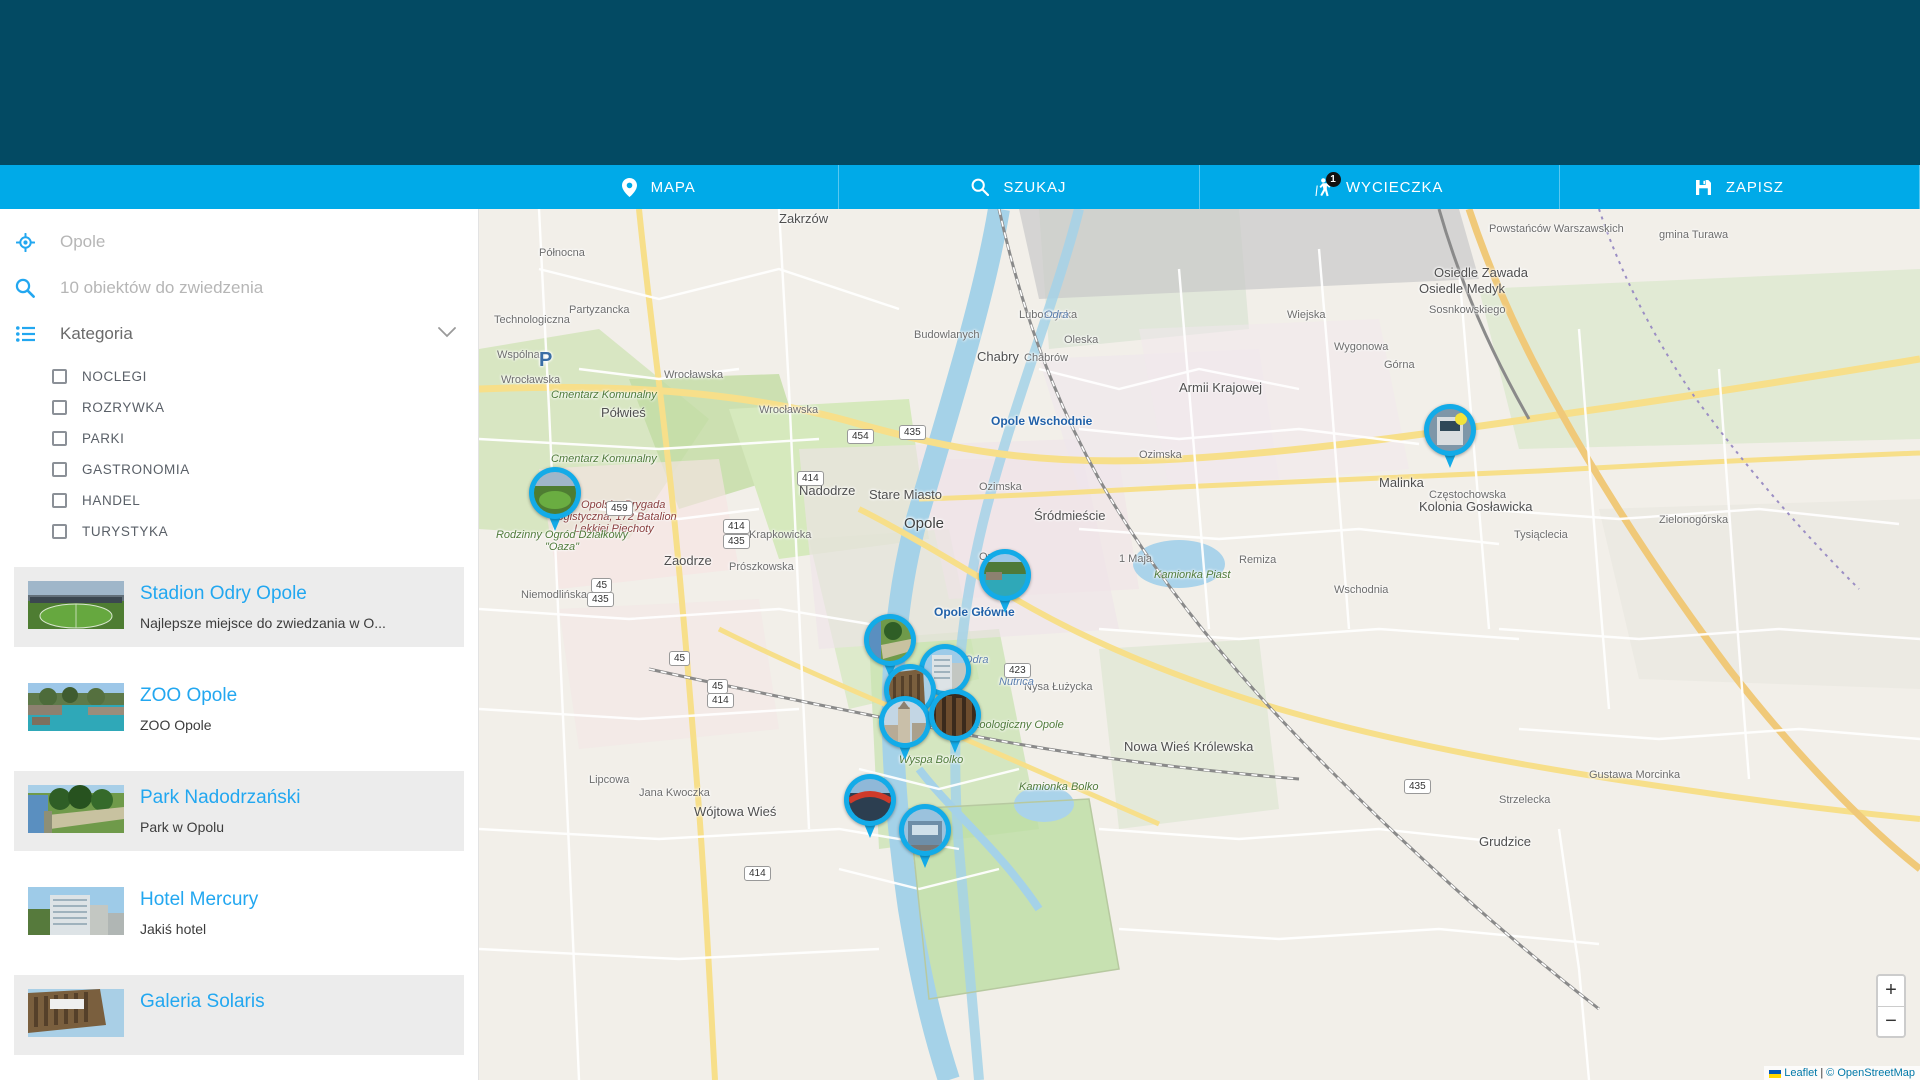 This screenshot has width=1920, height=1080. What do you see at coordinates (239, 709) in the screenshot?
I see `list-item: ZOO Opole ZOO Opole` at bounding box center [239, 709].